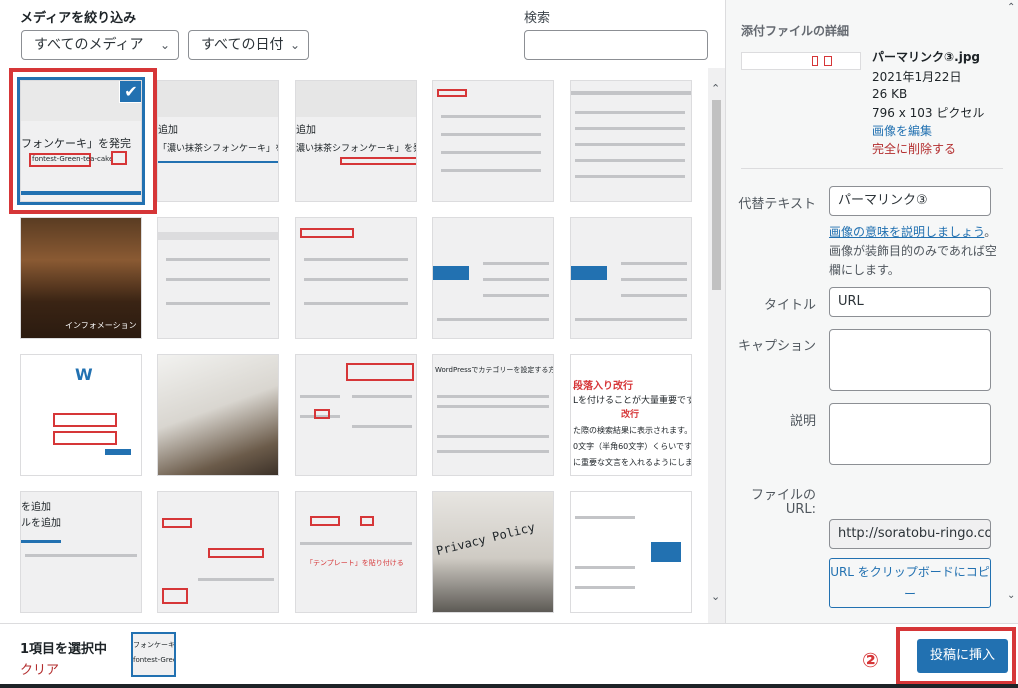 Image resolution: width=1018 pixels, height=688 pixels. What do you see at coordinates (917, 77) in the screenshot?
I see `details-date: 2021年1月22日` at bounding box center [917, 77].